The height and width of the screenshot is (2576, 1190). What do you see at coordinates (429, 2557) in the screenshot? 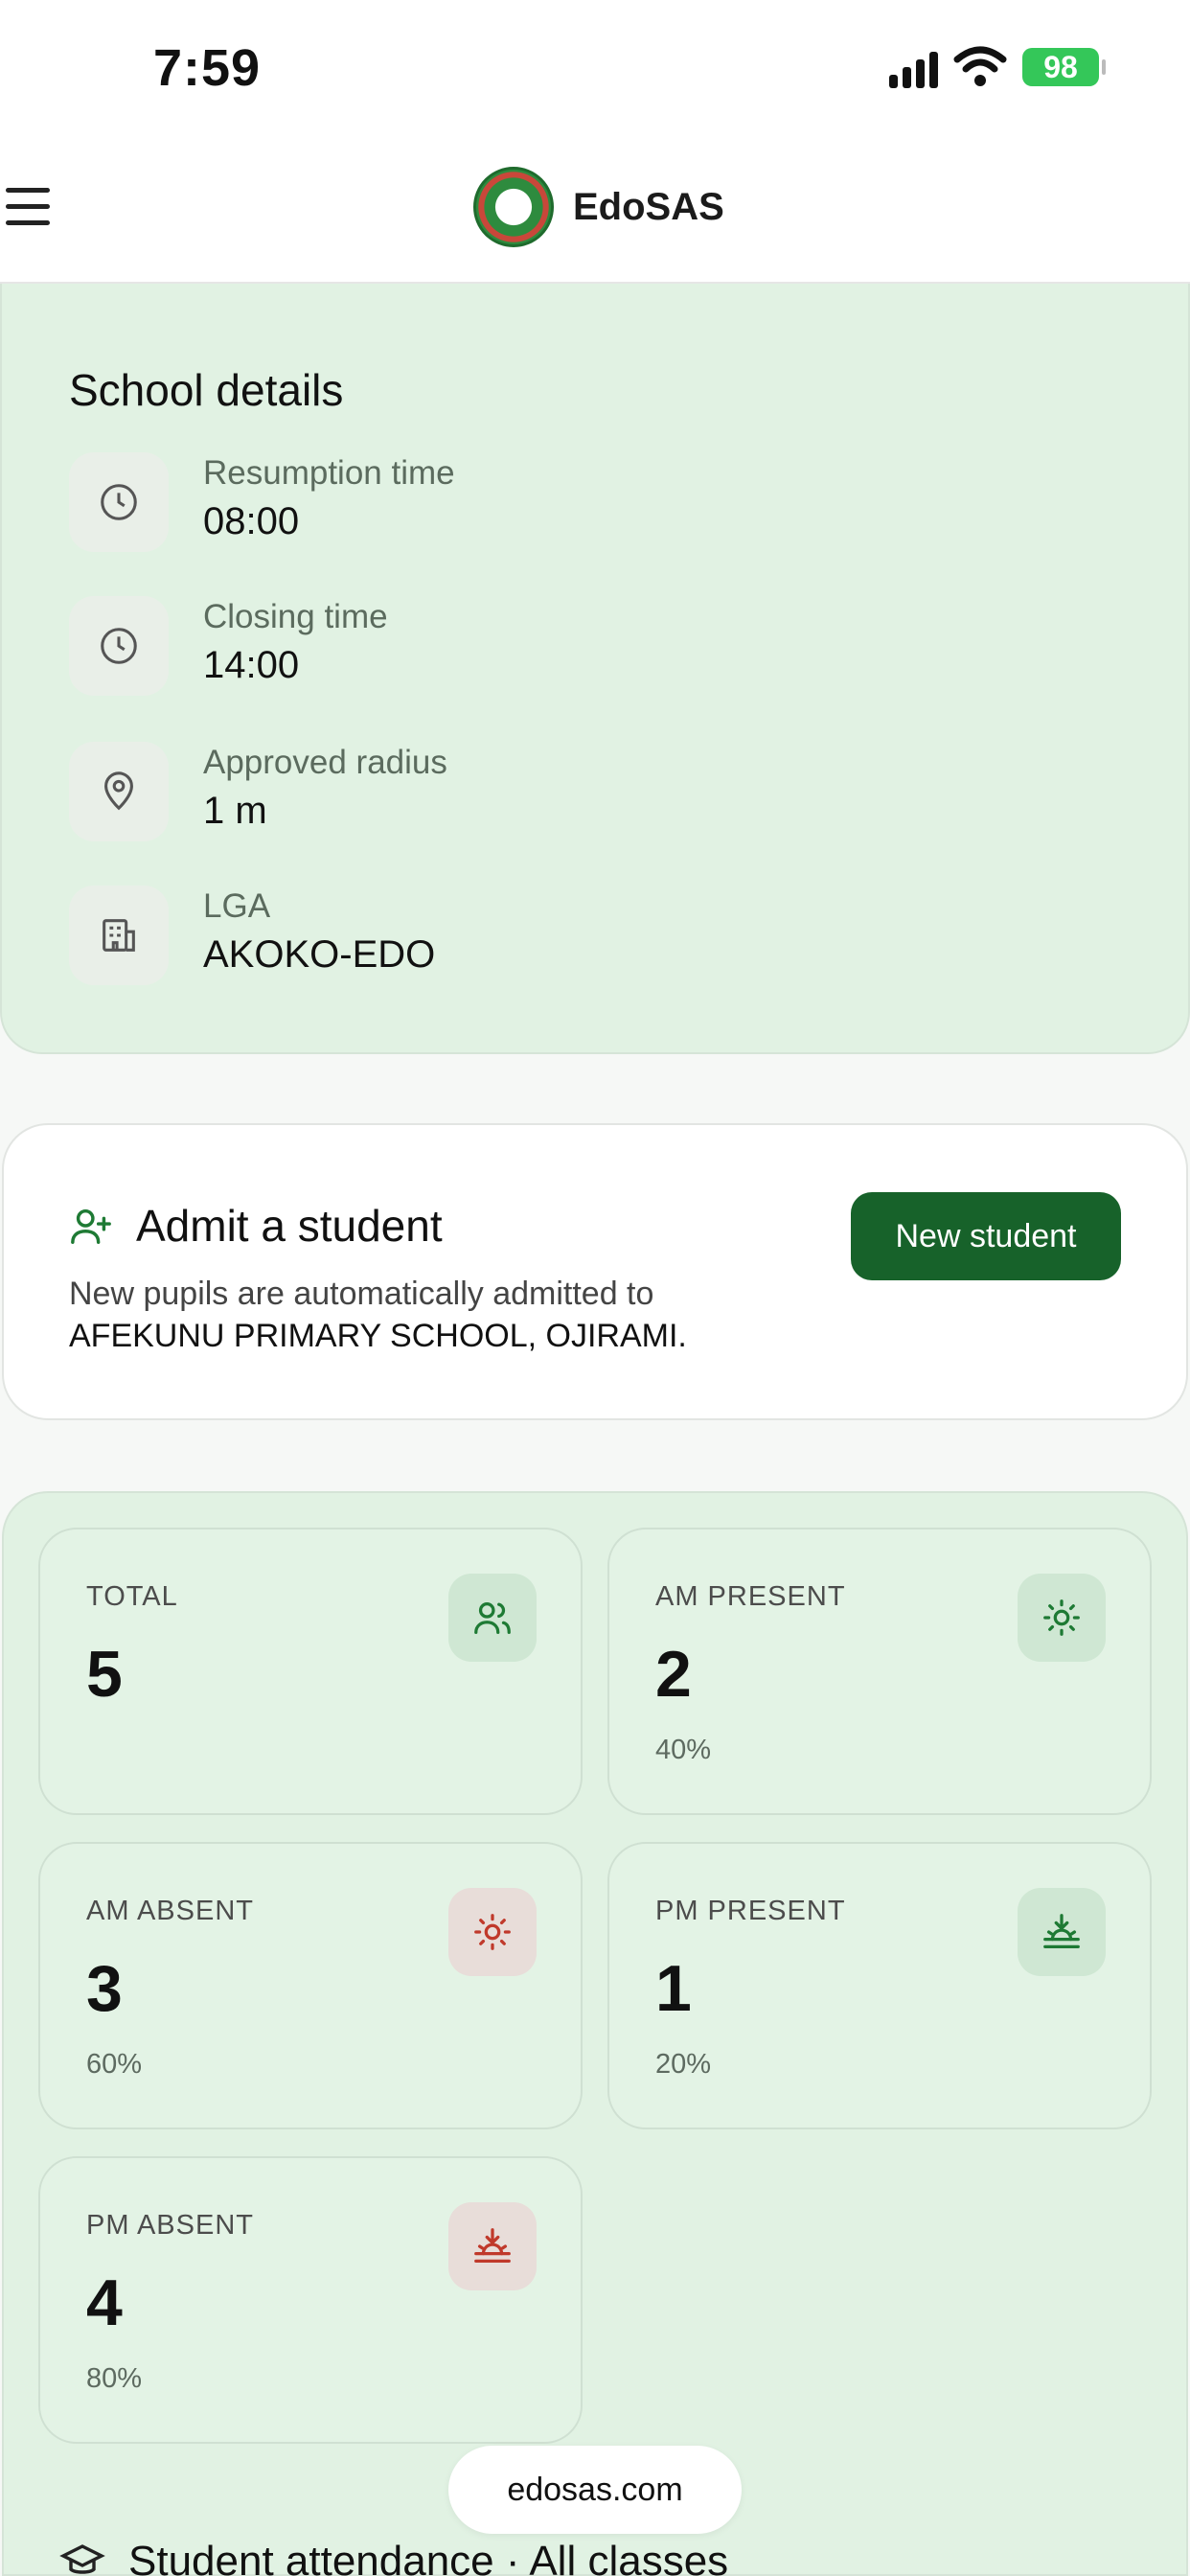
I see `attendance-title: Student attendance · All classes` at bounding box center [429, 2557].